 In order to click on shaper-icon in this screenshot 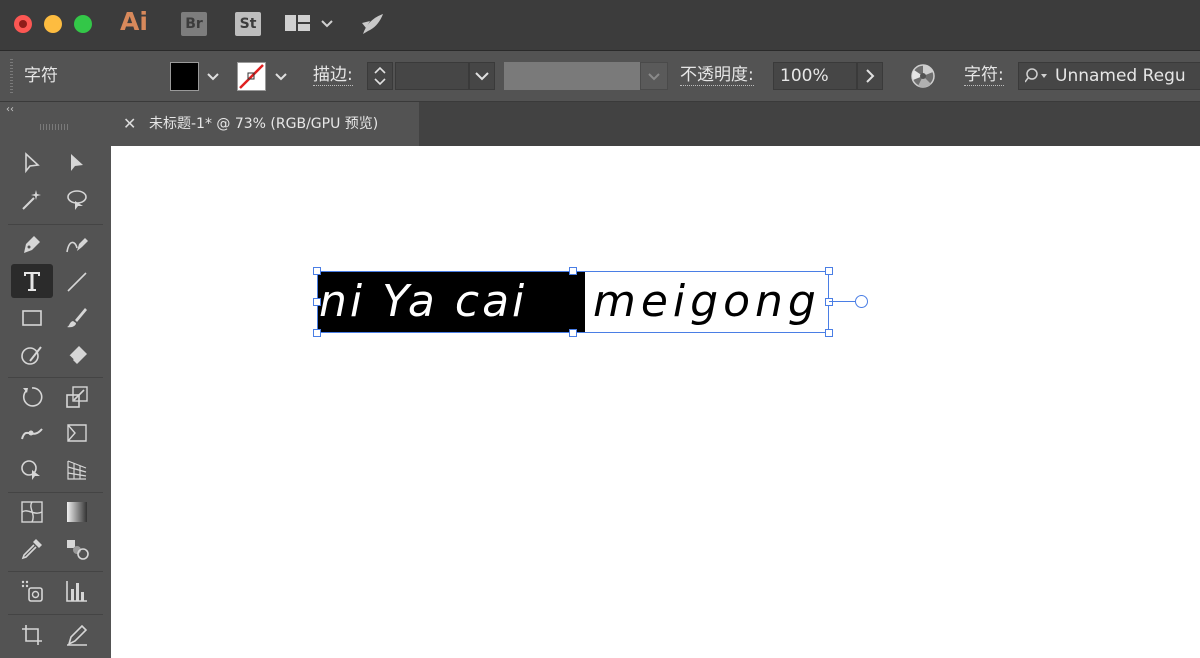, I will do `click(31, 355)`.